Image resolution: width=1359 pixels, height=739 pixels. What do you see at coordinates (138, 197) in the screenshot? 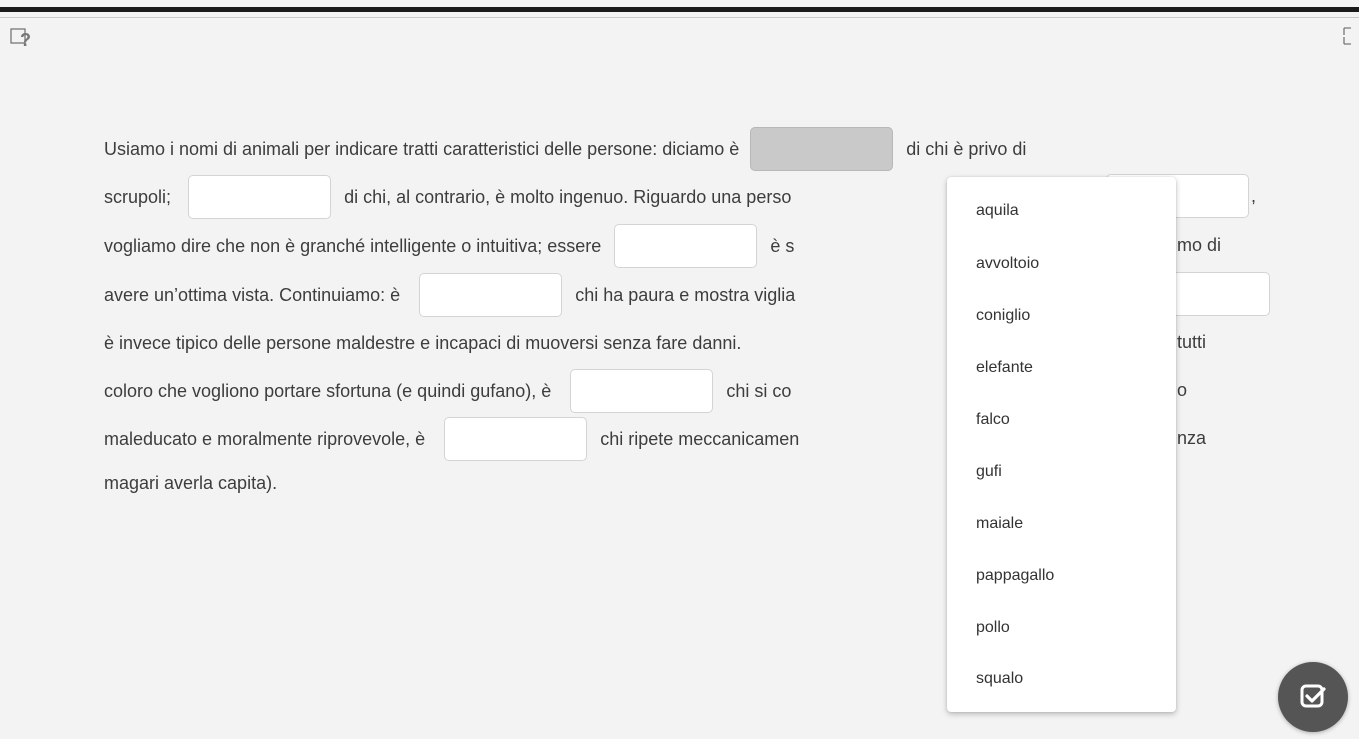
I see `text-segment: scrupoli;` at bounding box center [138, 197].